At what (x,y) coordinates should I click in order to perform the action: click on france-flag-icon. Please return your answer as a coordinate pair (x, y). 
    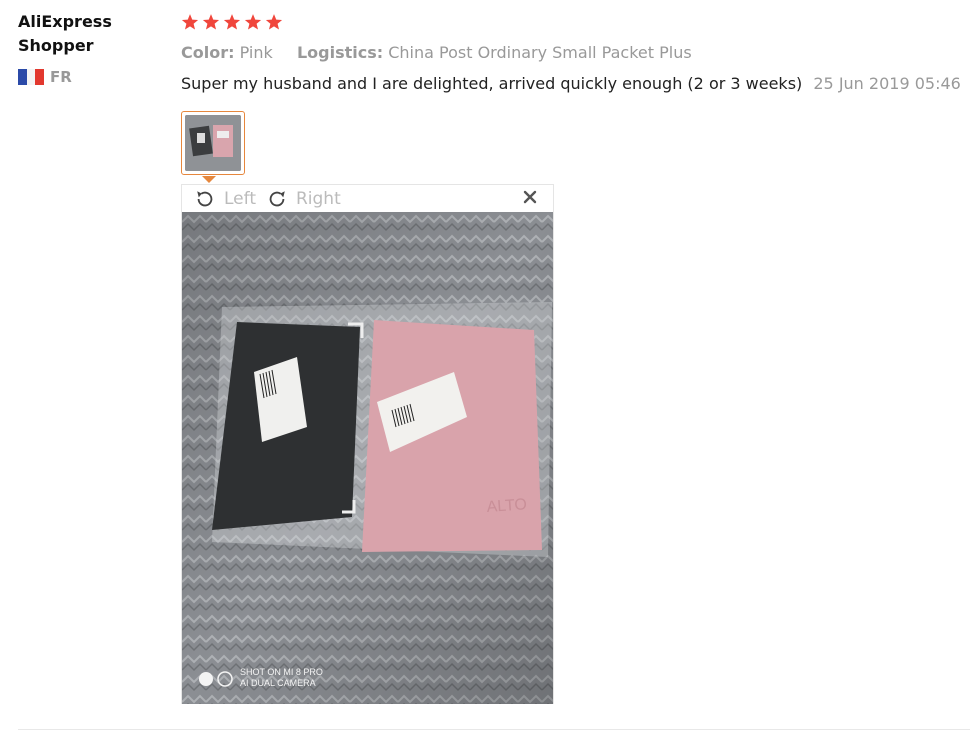
    Looking at the image, I should click on (31, 77).